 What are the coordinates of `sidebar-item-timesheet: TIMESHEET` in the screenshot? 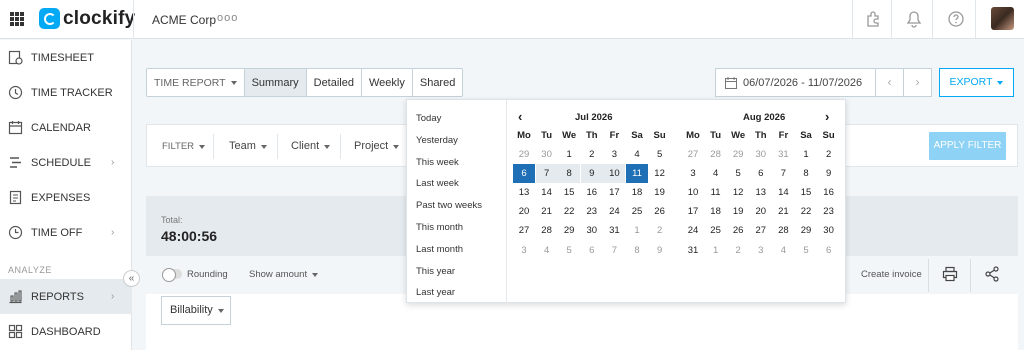 It's located at (66, 57).